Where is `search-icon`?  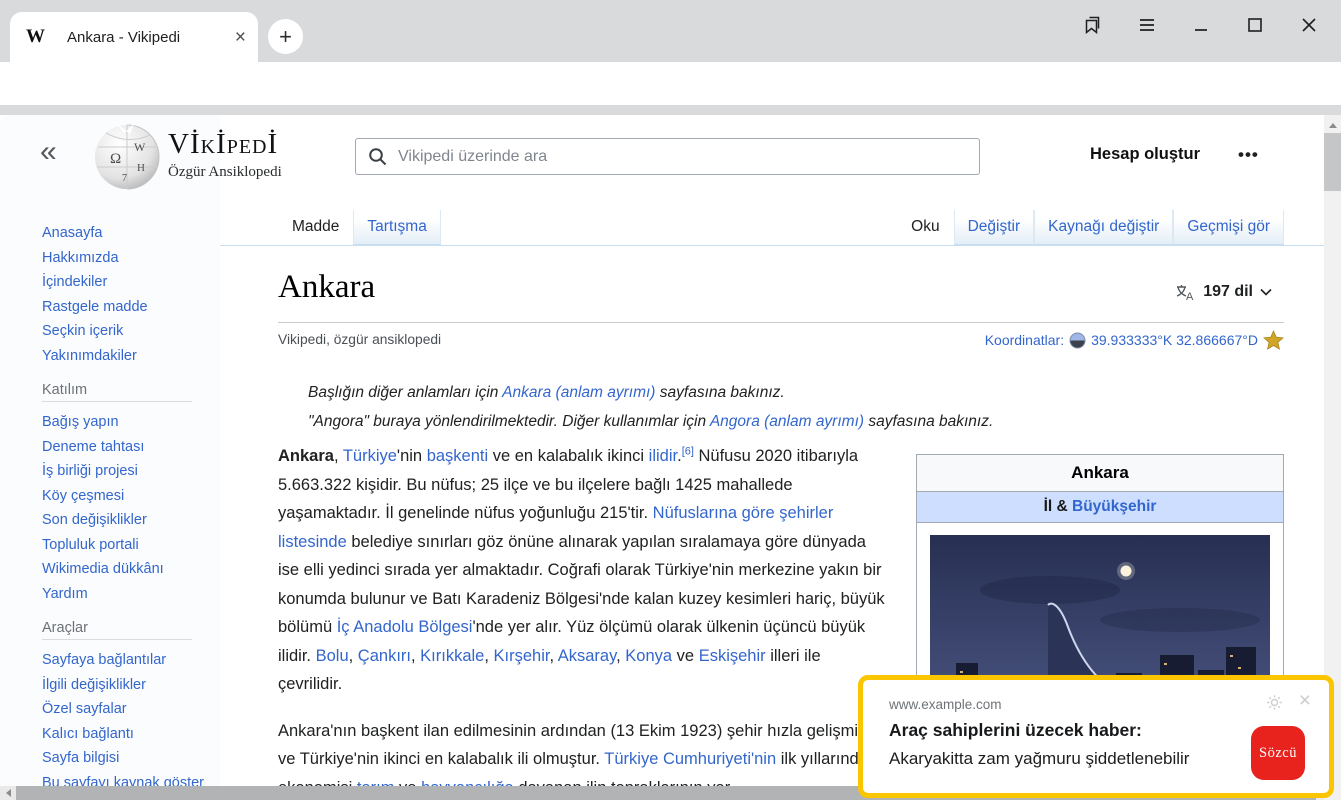
search-icon is located at coordinates (378, 157).